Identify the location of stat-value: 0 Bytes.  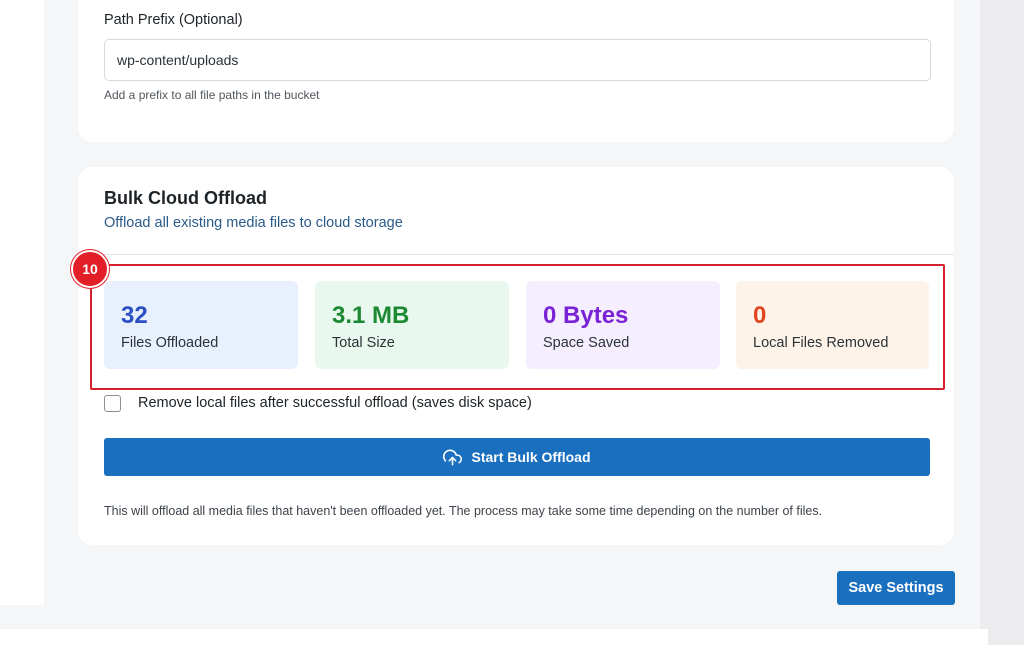
(586, 315).